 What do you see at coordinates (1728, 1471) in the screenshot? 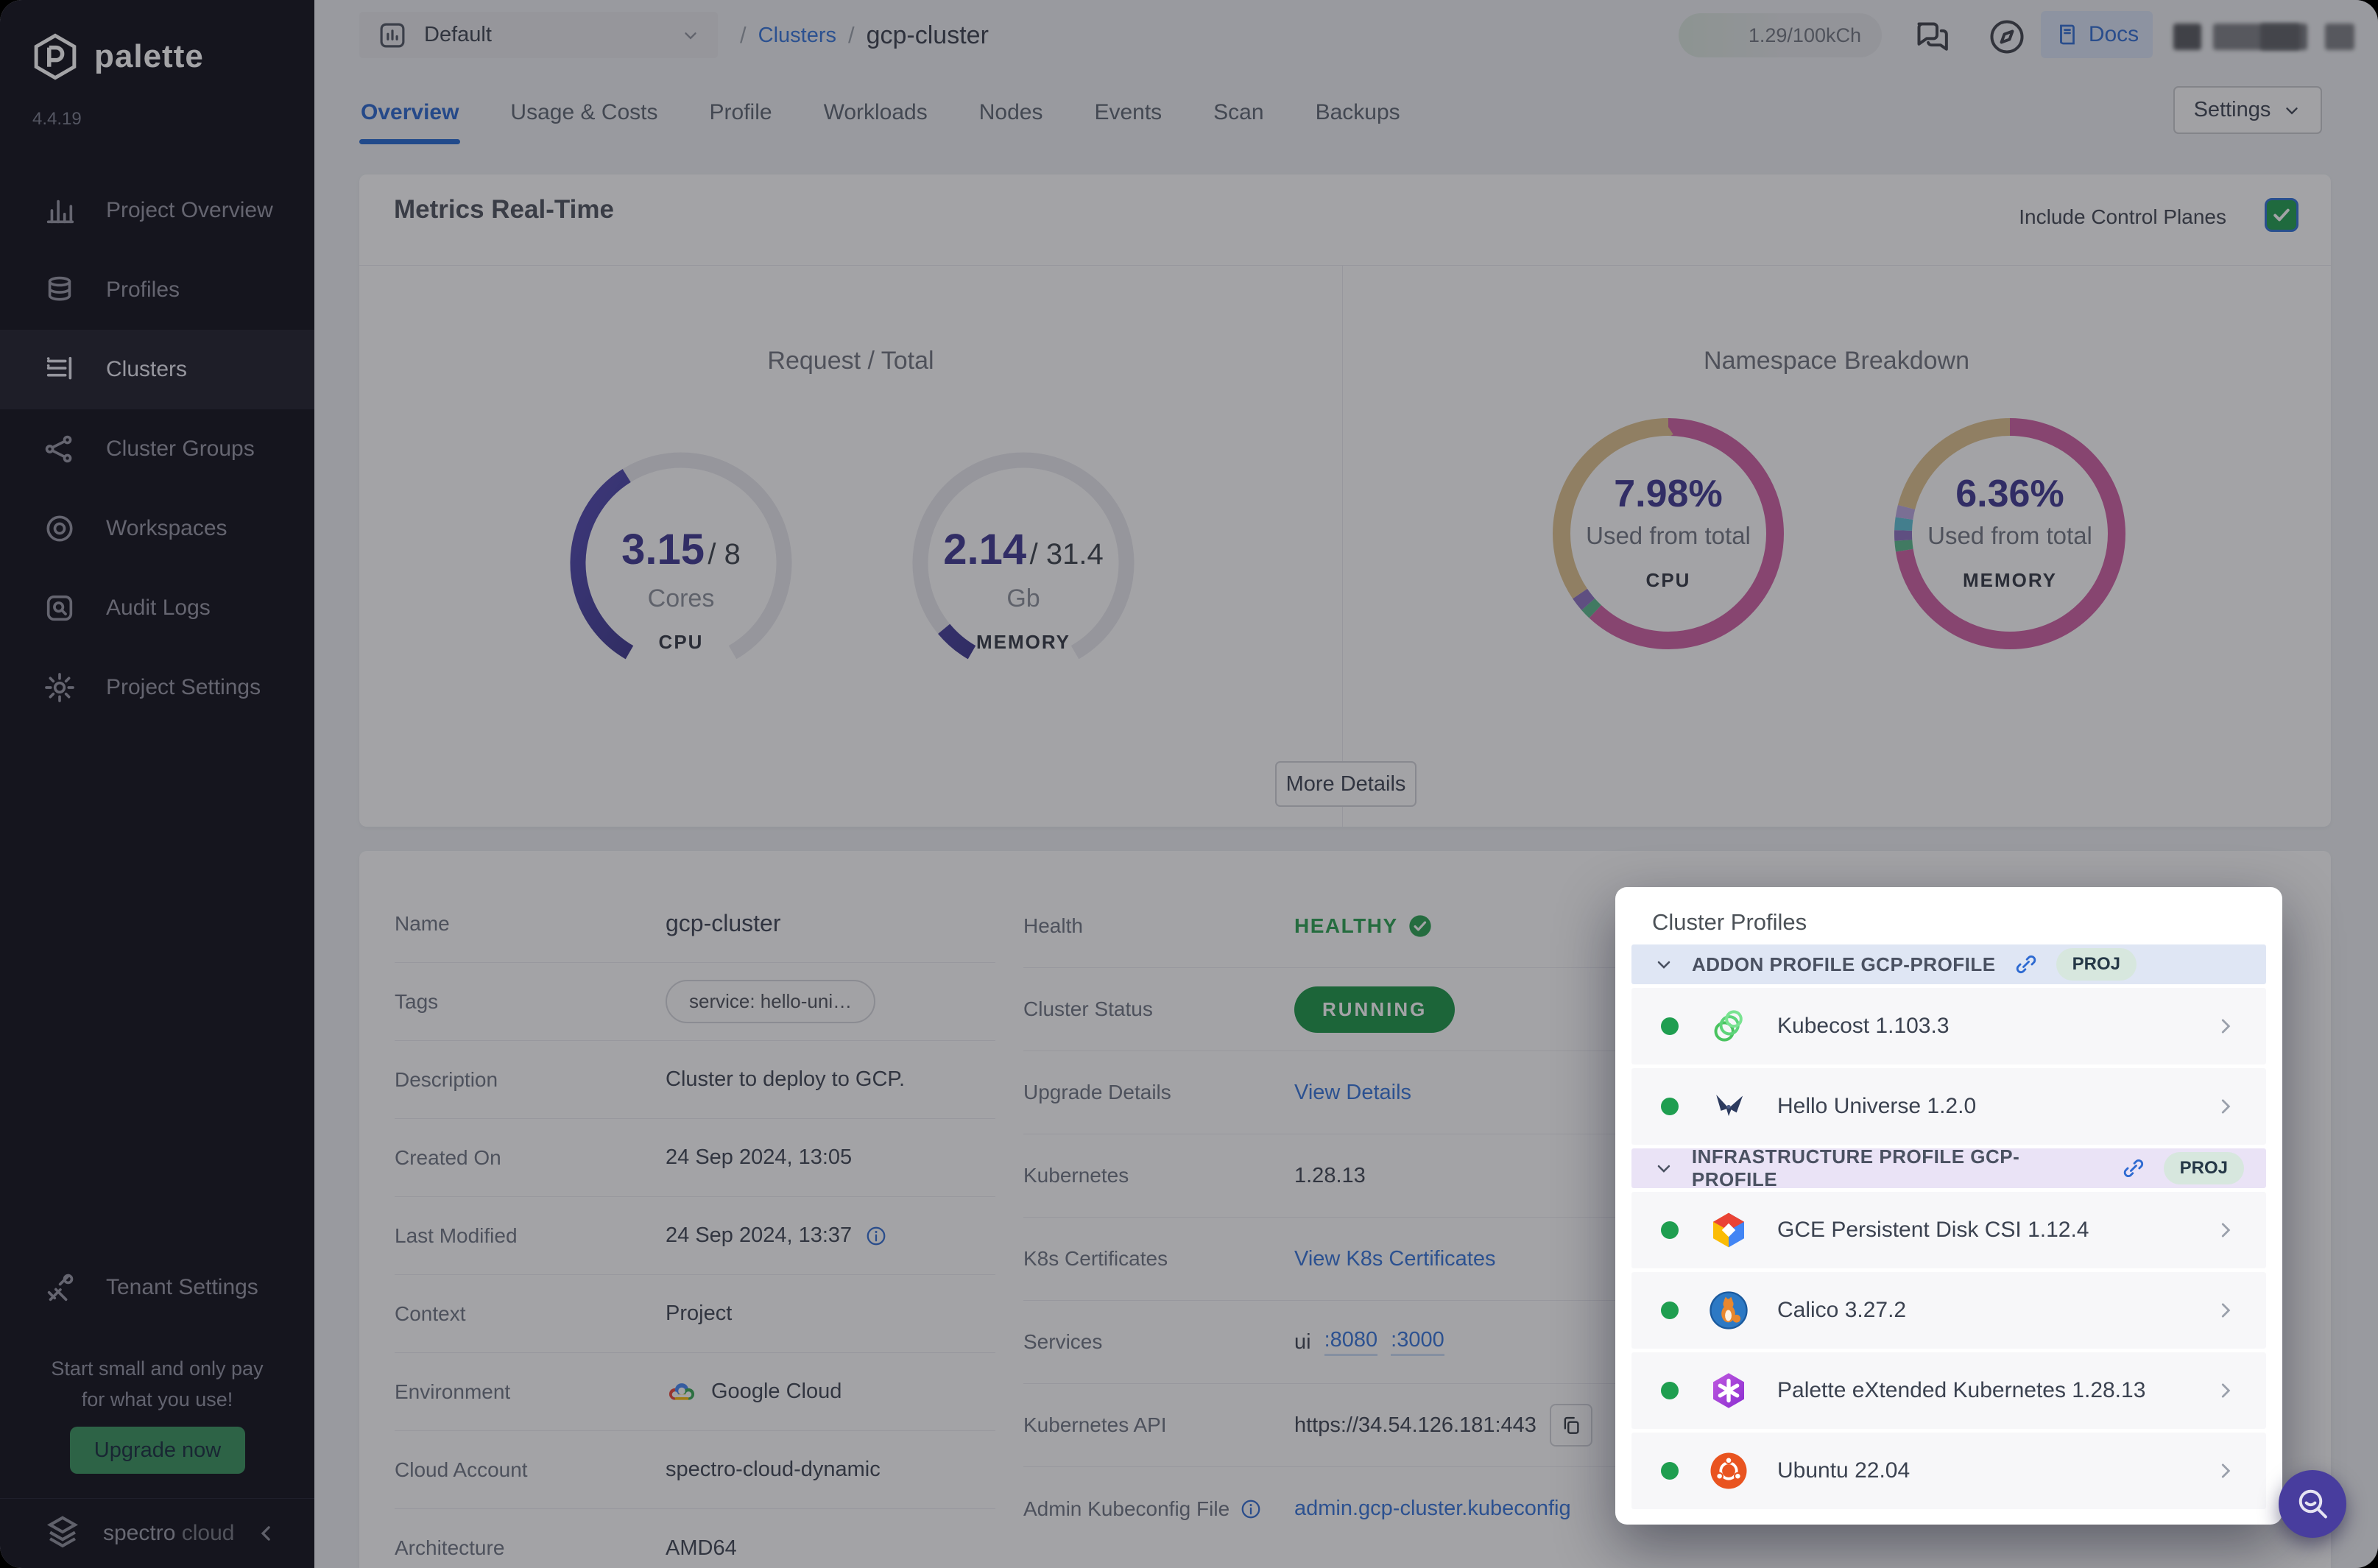
I see `ubuntu-icon` at bounding box center [1728, 1471].